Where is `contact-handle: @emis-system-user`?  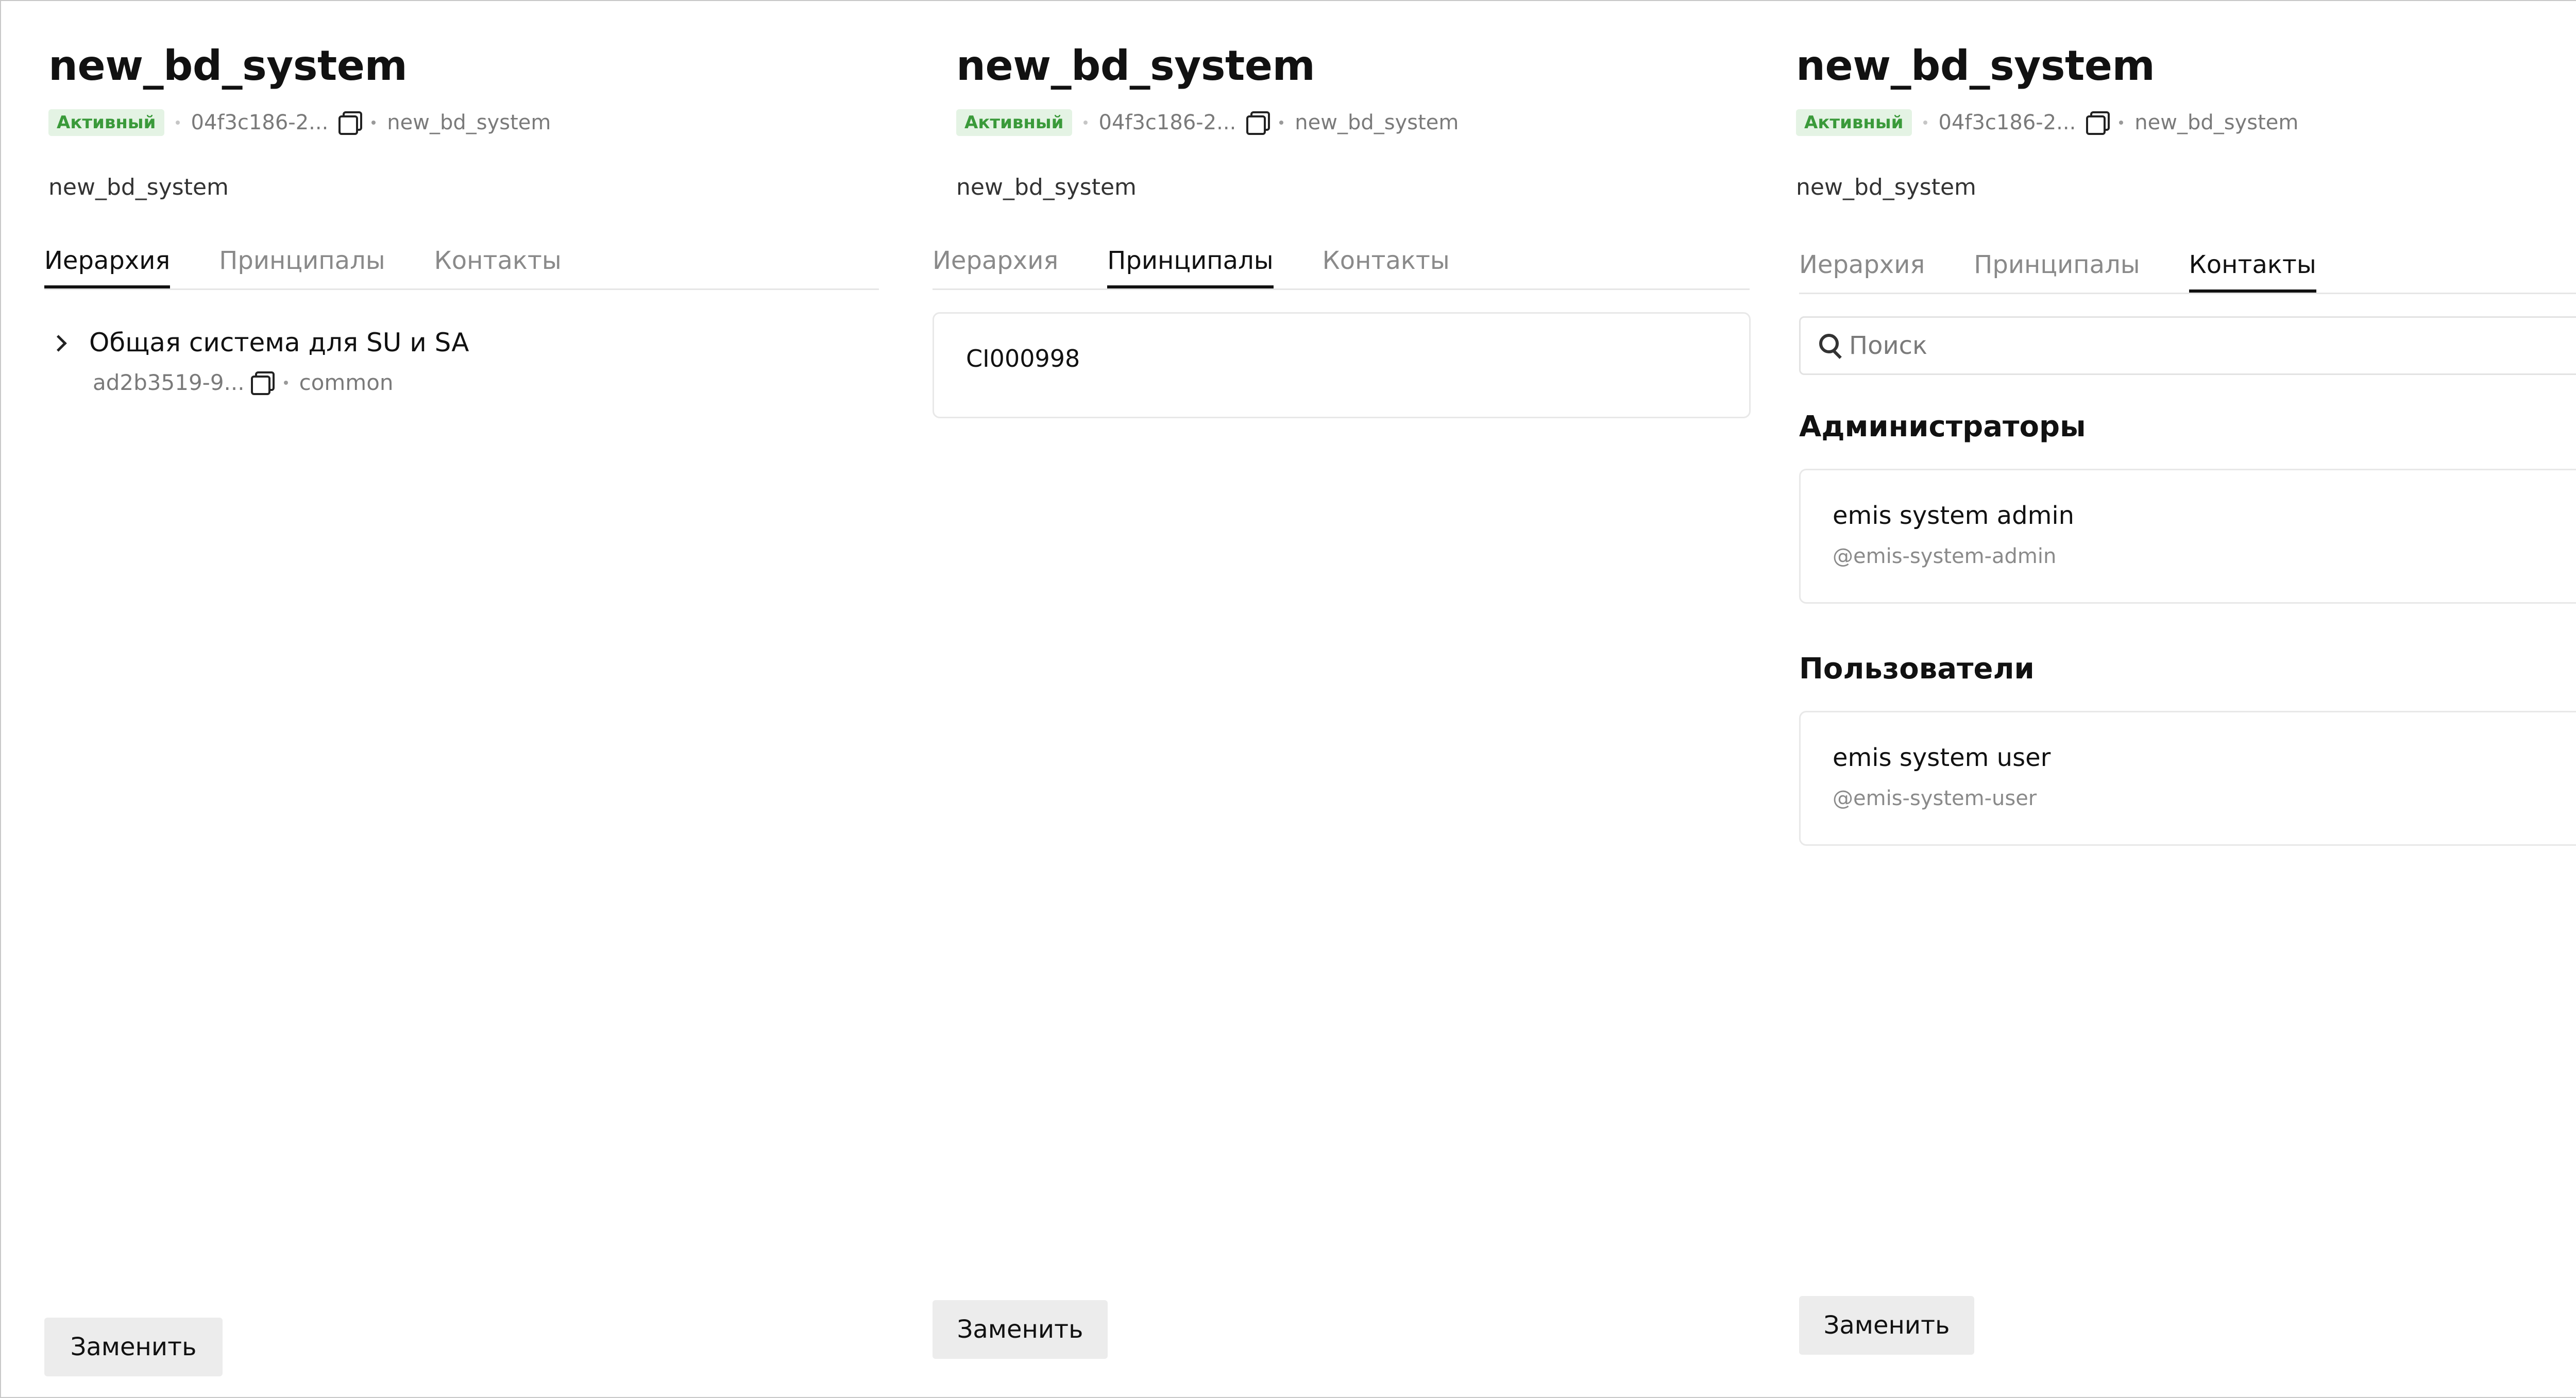
contact-handle: @emis-system-user is located at coordinates (1935, 799).